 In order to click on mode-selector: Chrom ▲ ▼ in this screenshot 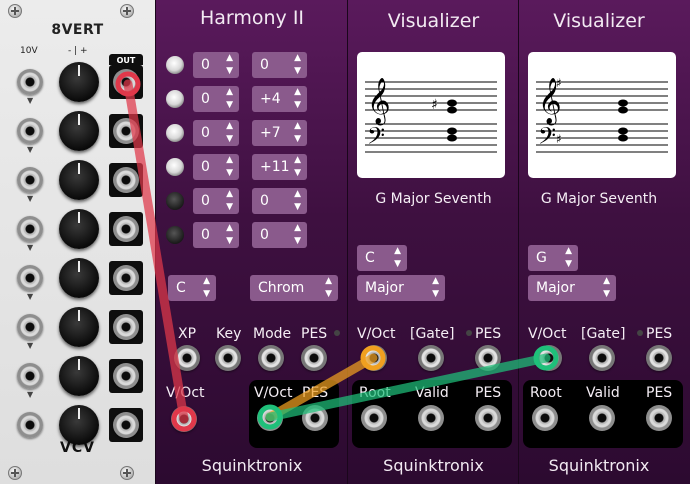, I will do `click(294, 288)`.